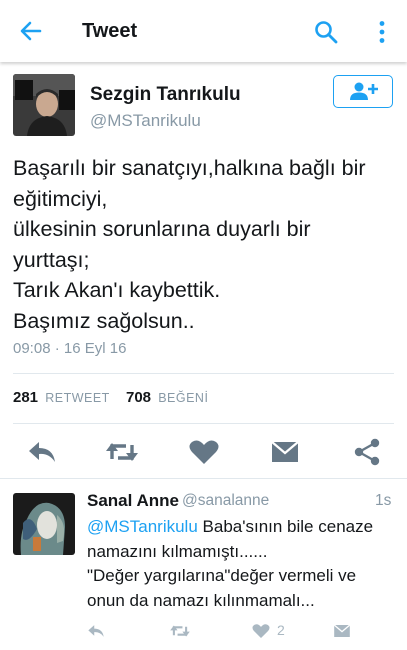 The width and height of the screenshot is (407, 650). Describe the element at coordinates (117, 290) in the screenshot. I see `tweet-text-line: Tarık Akan'ı kaybettik.` at that location.